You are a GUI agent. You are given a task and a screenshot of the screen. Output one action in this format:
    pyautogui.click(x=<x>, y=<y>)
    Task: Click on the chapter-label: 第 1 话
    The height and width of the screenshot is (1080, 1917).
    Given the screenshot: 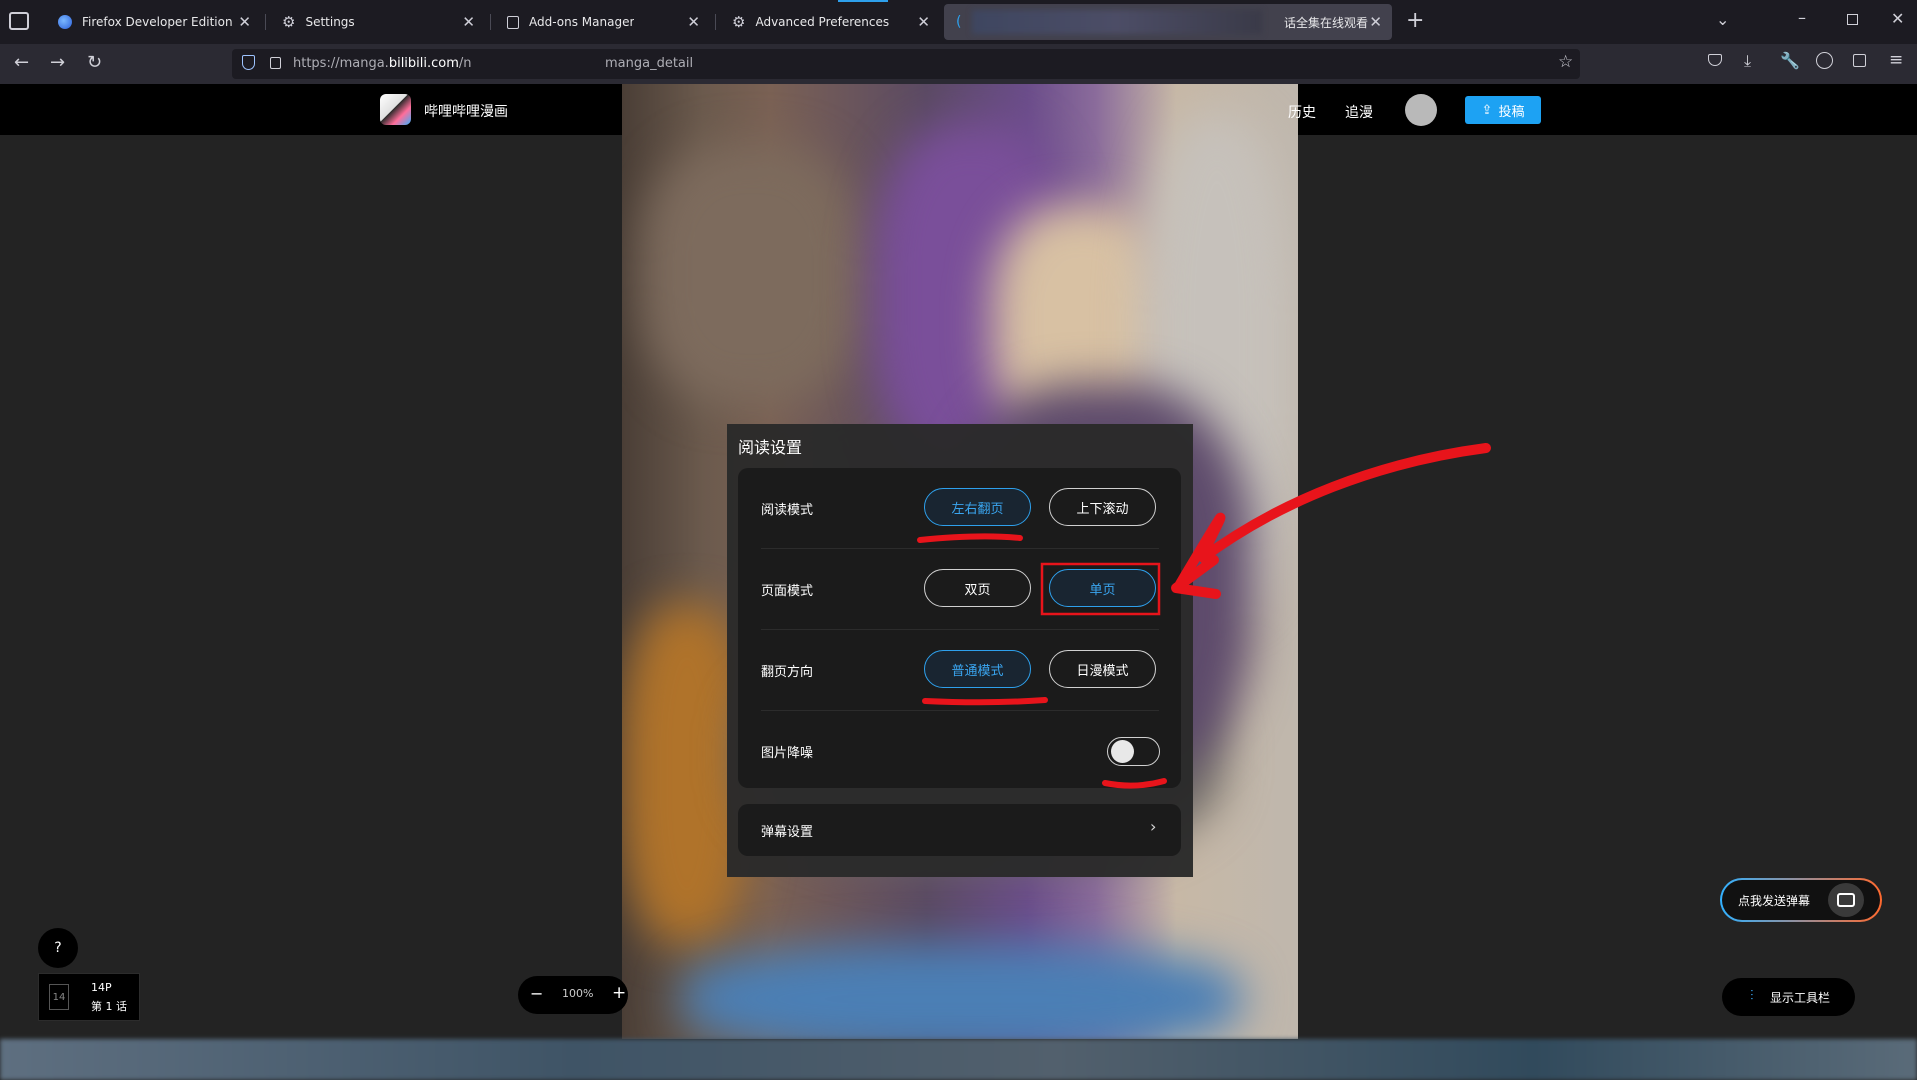 What is the action you would take?
    pyautogui.click(x=109, y=1006)
    